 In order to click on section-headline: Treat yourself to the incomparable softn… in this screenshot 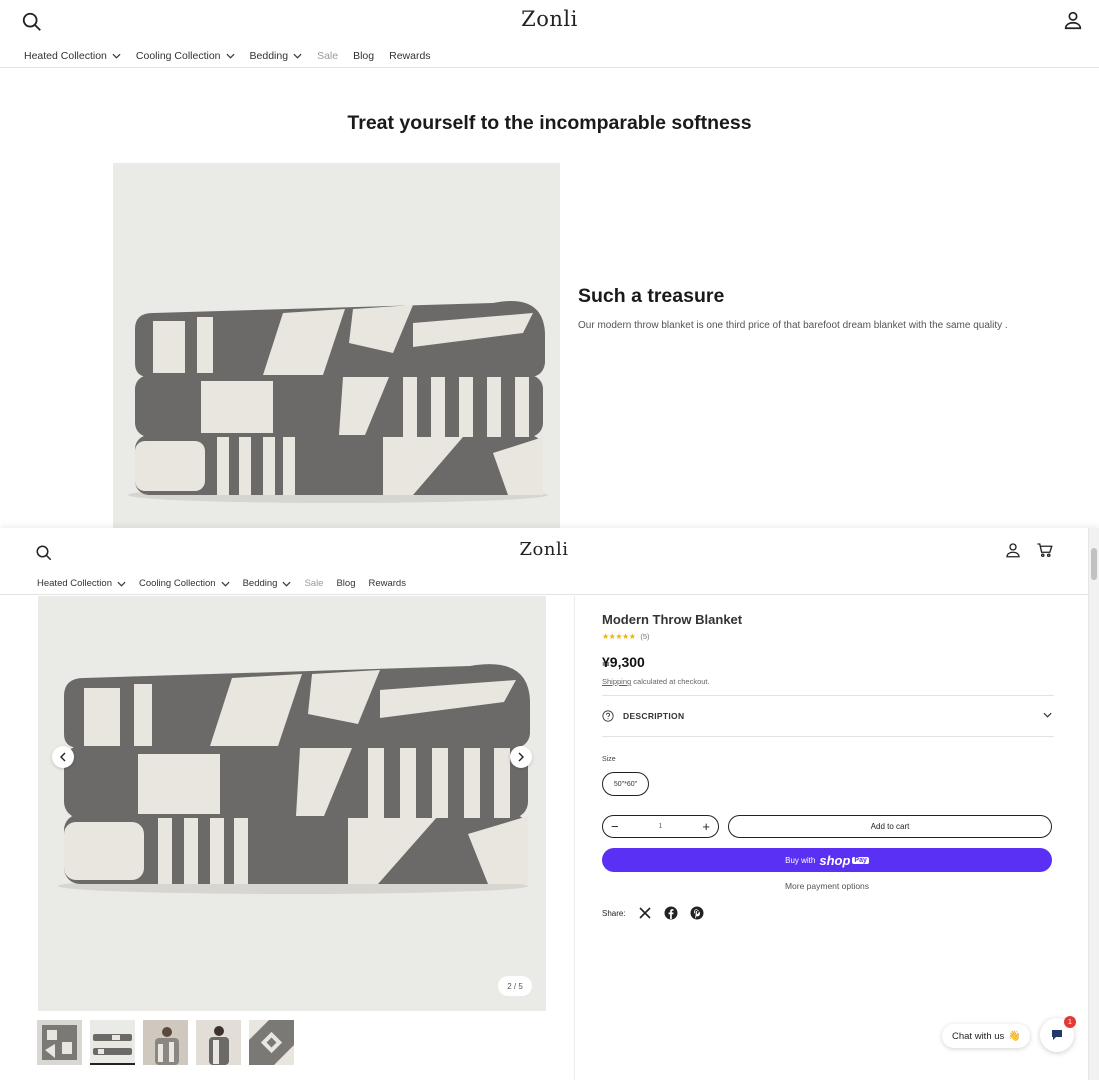, I will do `click(549, 123)`.